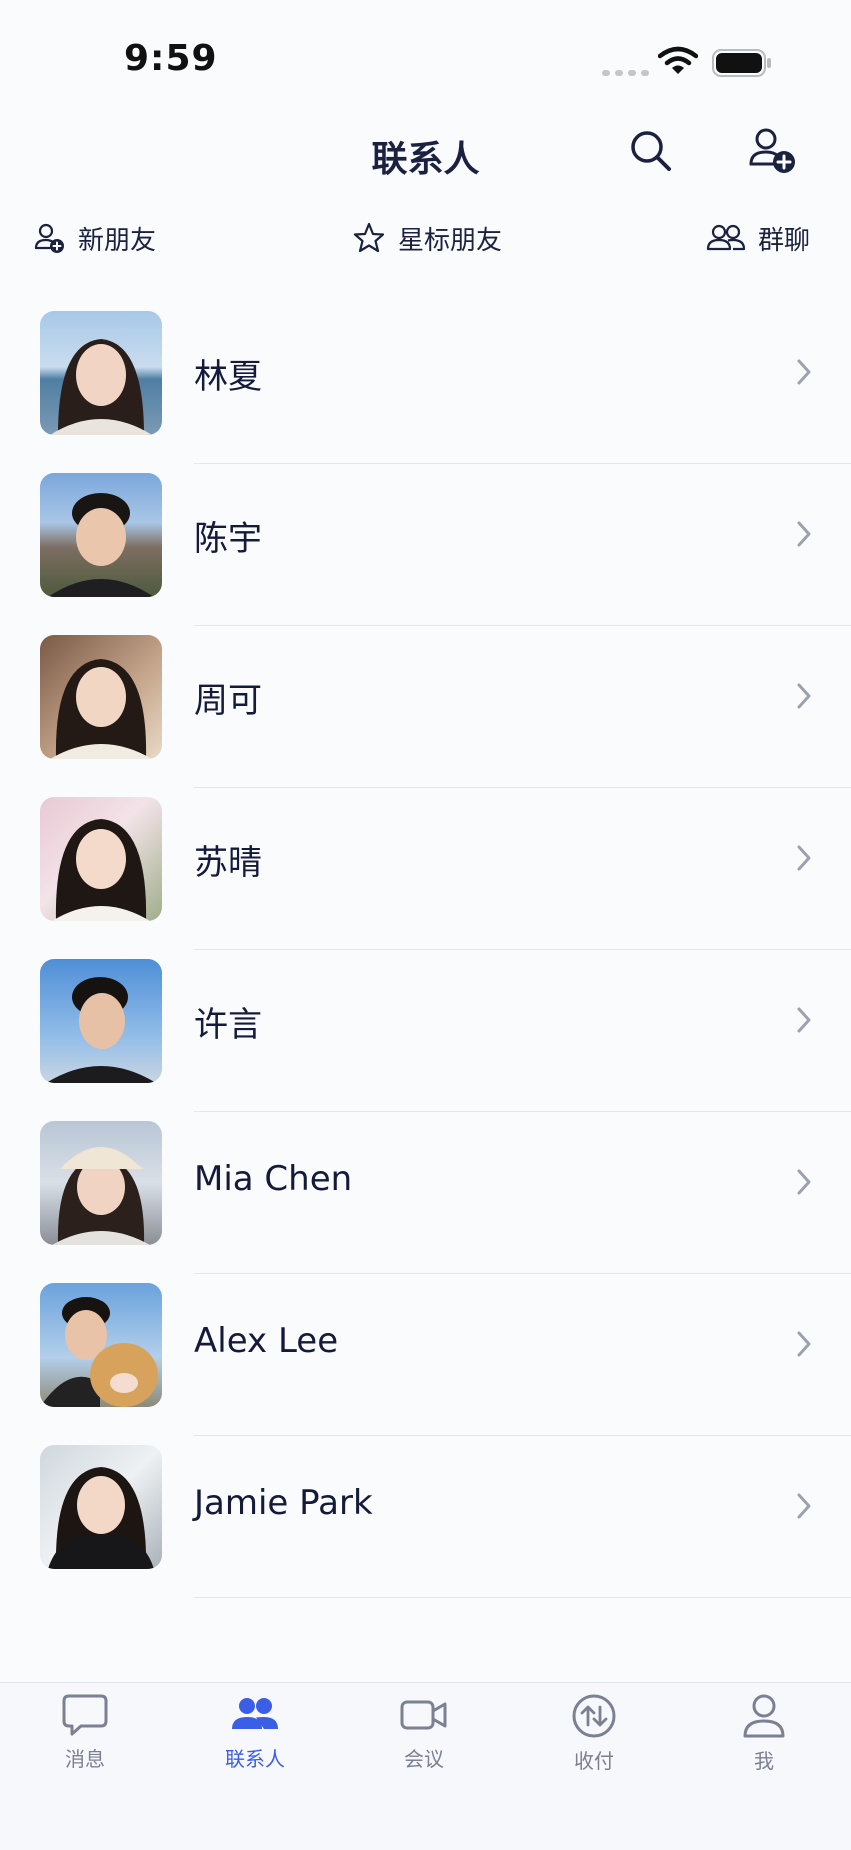 The image size is (851, 1850). Describe the element at coordinates (425, 869) in the screenshot. I see `contact-row: 苏晴` at that location.